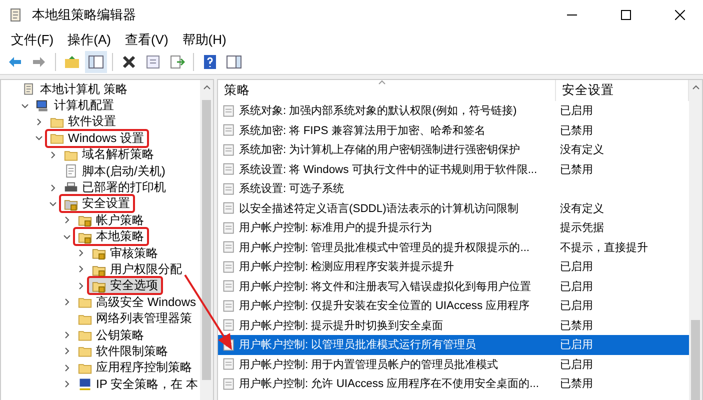  Describe the element at coordinates (177, 62) in the screenshot. I see `export-icon` at that location.